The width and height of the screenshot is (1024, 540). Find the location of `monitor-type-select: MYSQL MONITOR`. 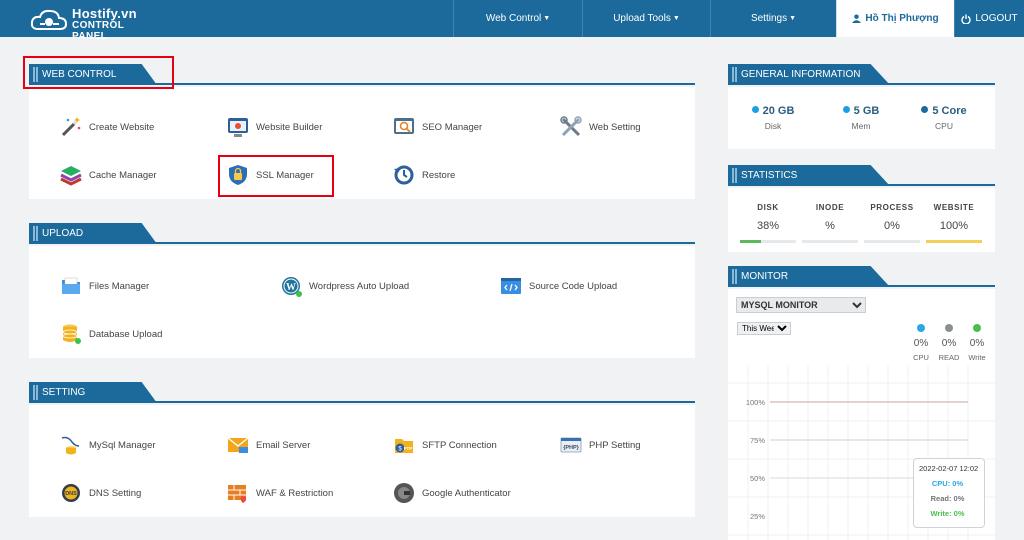

monitor-type-select: MYSQL MONITOR is located at coordinates (801, 305).